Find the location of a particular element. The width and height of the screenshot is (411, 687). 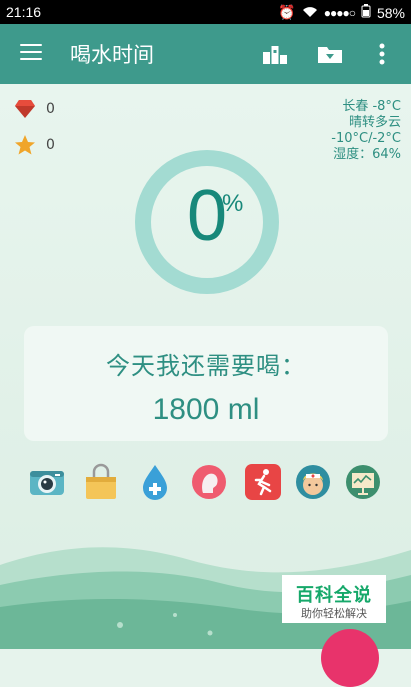

watermark-subtitle: 助你轻松解决 is located at coordinates (334, 613).